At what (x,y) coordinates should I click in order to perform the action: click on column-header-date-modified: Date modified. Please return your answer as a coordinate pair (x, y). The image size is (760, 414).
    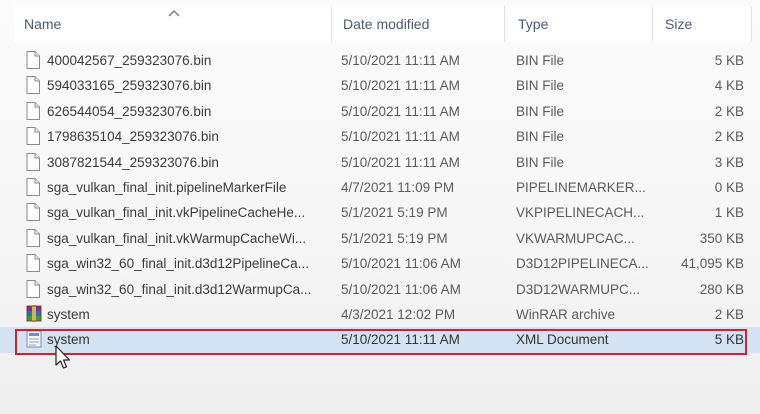
    Looking at the image, I should click on (419, 24).